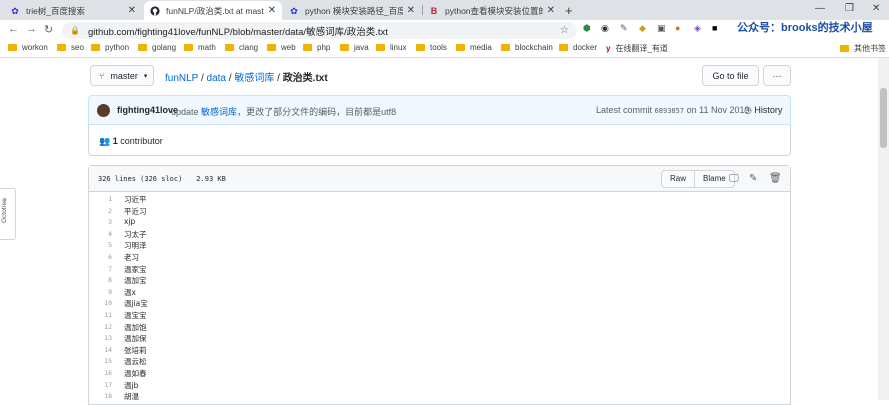 Image resolution: width=889 pixels, height=405 pixels. What do you see at coordinates (100, 315) in the screenshot?
I see `line-number: 11` at bounding box center [100, 315].